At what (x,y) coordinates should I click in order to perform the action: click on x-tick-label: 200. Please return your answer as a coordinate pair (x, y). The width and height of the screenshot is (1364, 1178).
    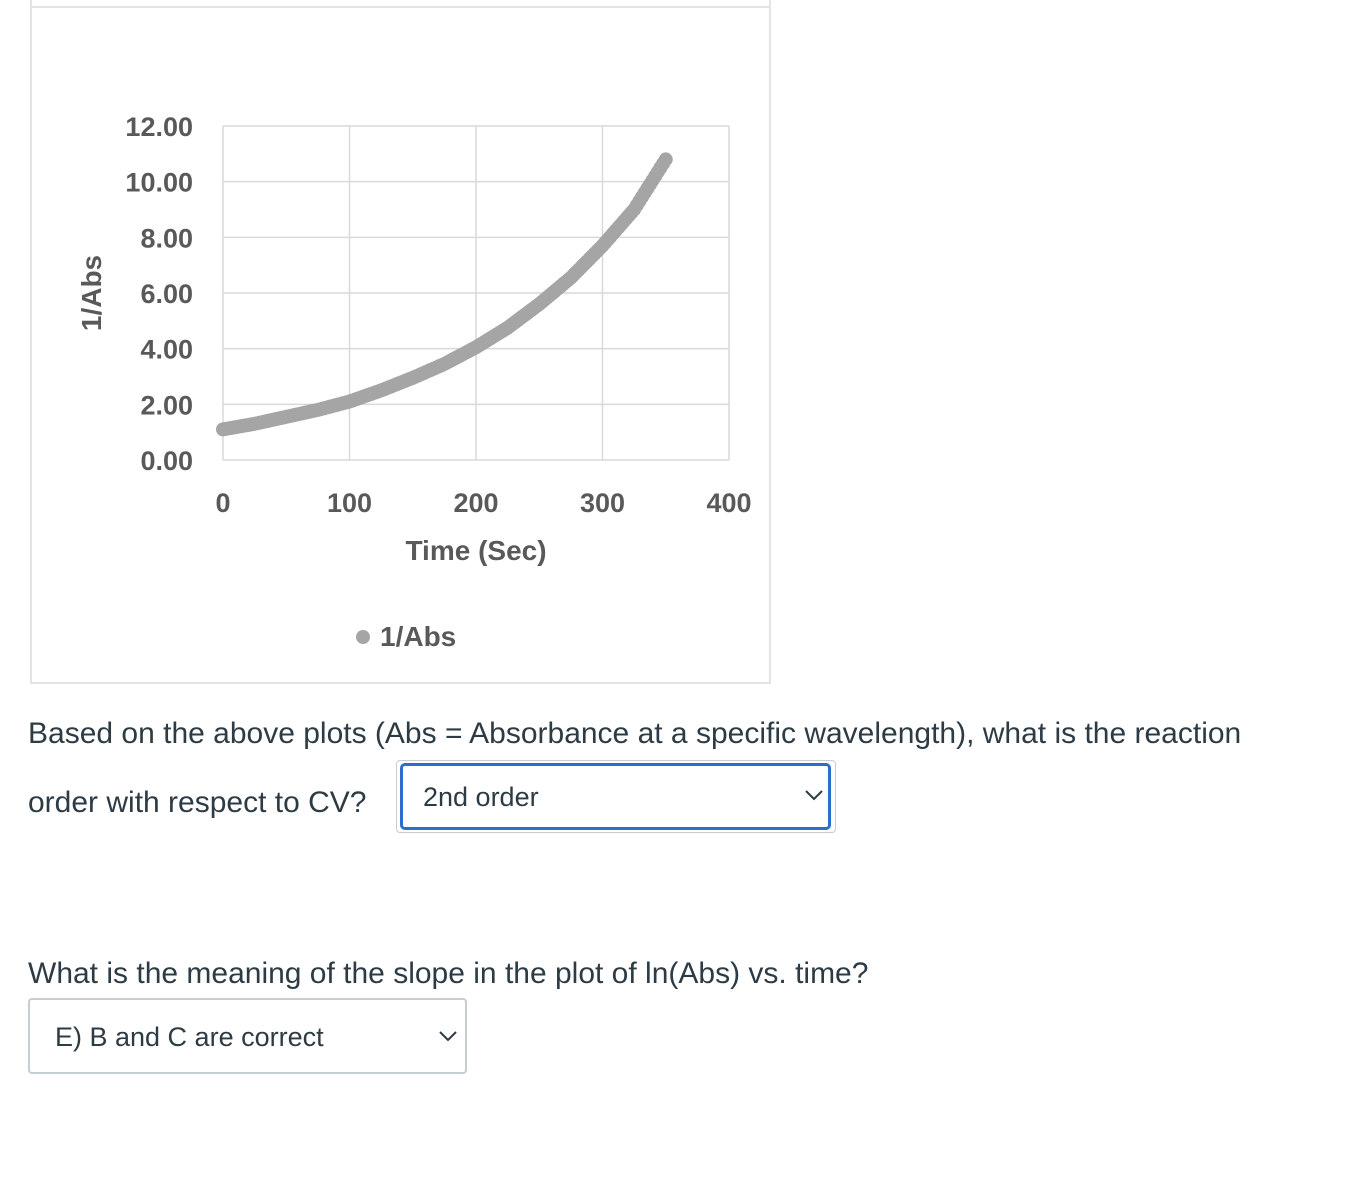
    Looking at the image, I should click on (475, 503).